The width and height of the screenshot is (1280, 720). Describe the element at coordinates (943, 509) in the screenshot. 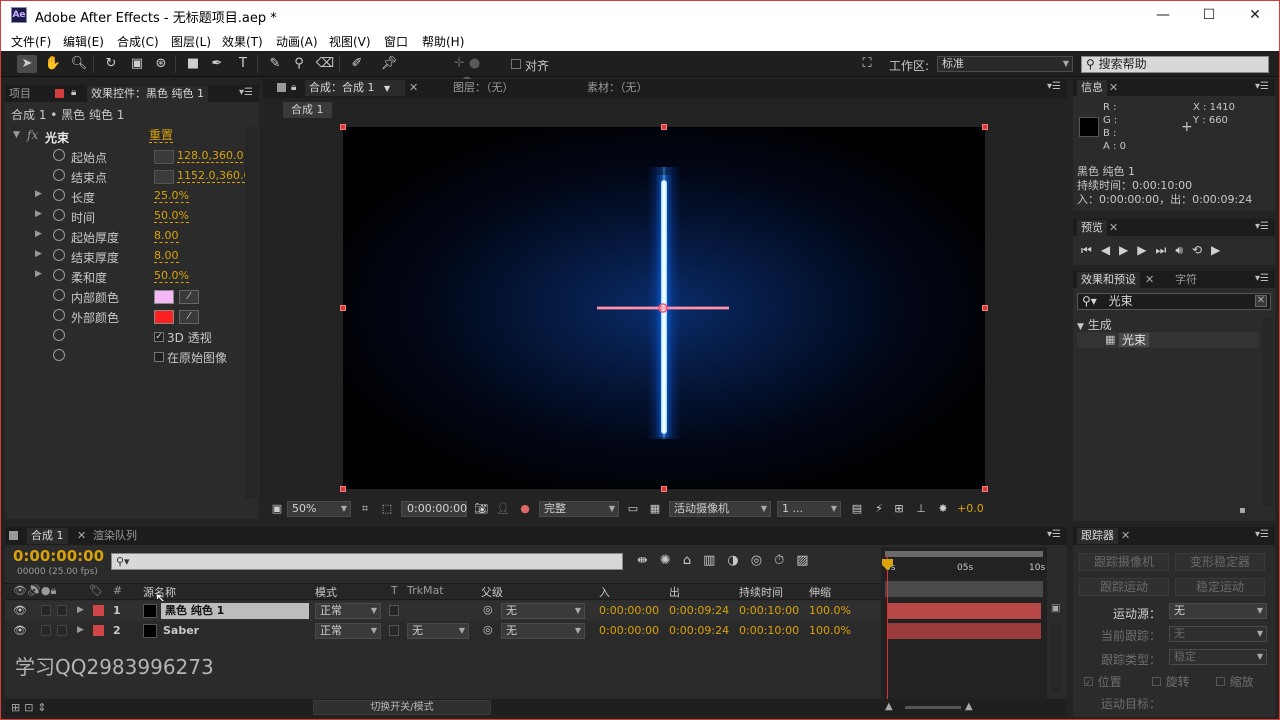

I see `reset-exposure-icon: ✸` at that location.